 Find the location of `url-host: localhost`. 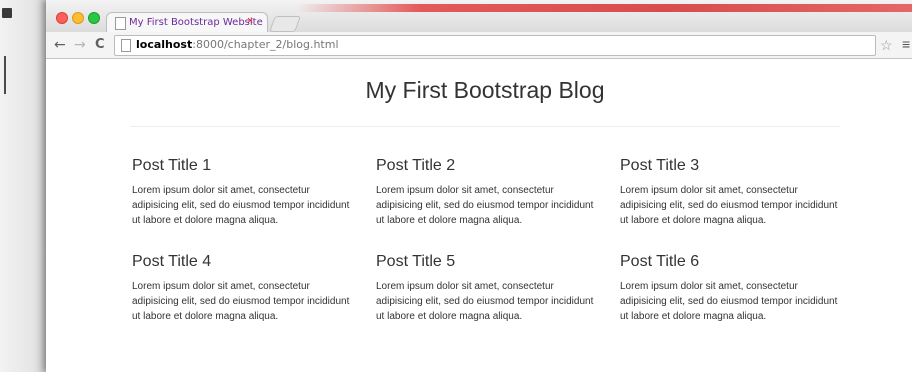

url-host: localhost is located at coordinates (164, 44).